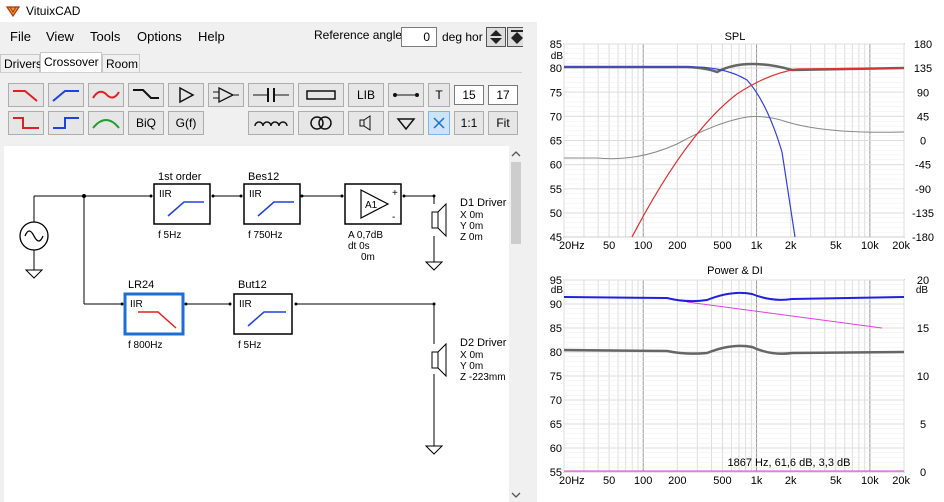 The image size is (944, 502). I want to click on reference-angle-label: Reference angle, so click(358, 35).